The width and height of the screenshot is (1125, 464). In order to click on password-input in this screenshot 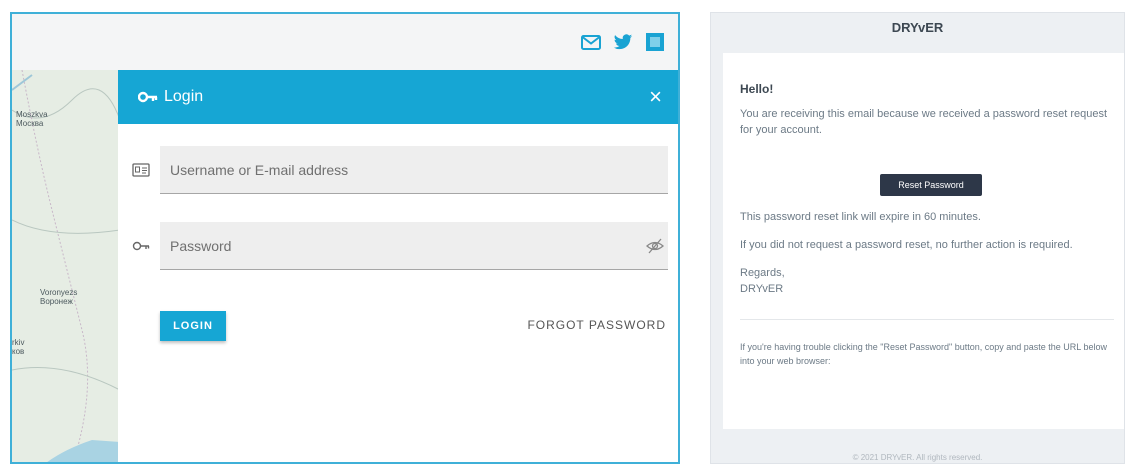, I will do `click(414, 246)`.